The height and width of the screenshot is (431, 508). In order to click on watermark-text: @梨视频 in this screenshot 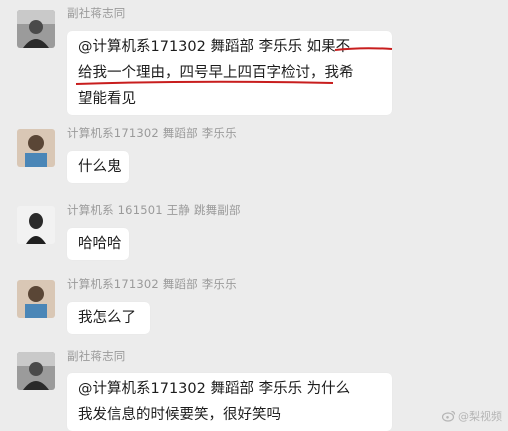, I will do `click(480, 416)`.